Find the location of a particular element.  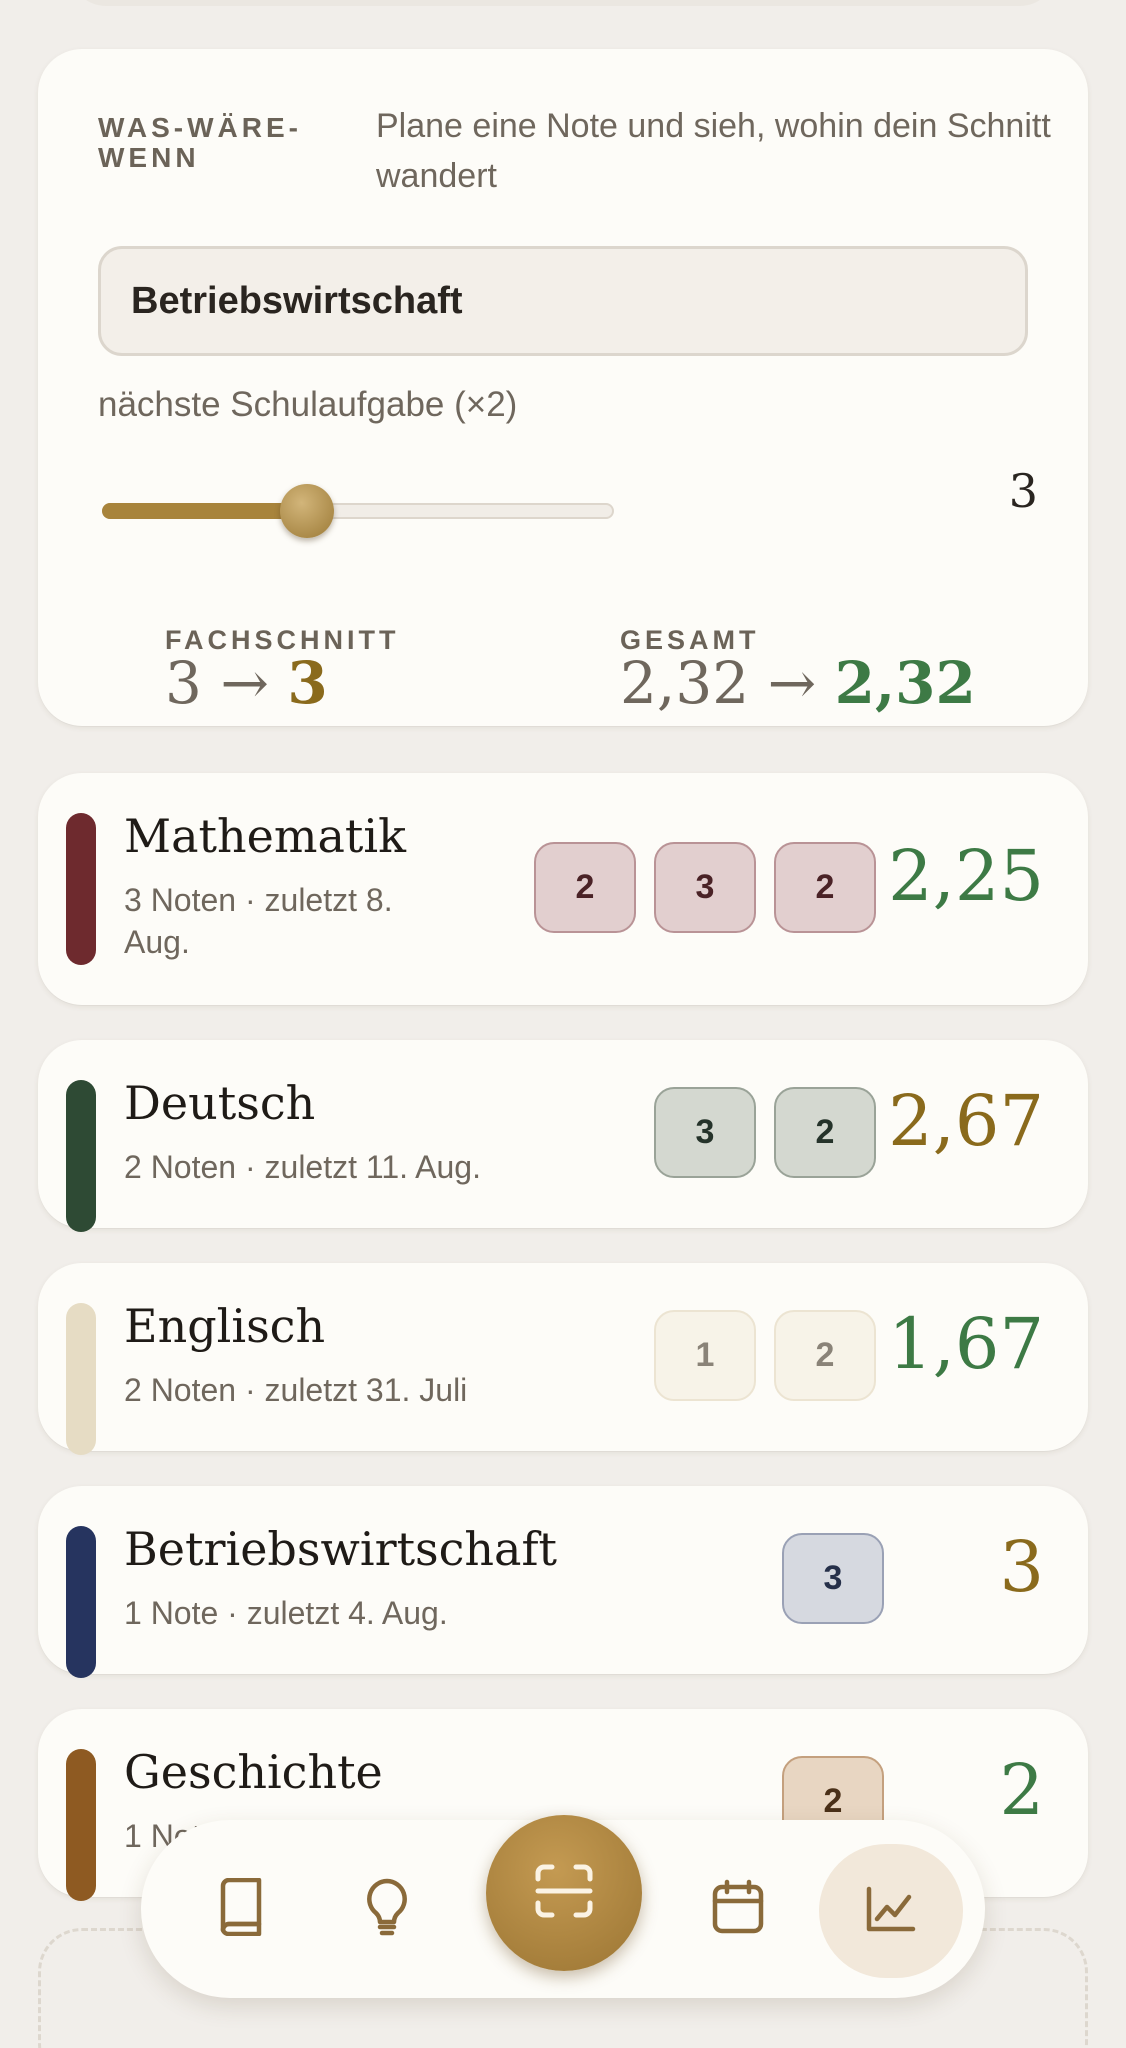

subject-card: Englisch 2 Noten · zuletzt 31. Juli 1 2 1,67 is located at coordinates (563, 1359).